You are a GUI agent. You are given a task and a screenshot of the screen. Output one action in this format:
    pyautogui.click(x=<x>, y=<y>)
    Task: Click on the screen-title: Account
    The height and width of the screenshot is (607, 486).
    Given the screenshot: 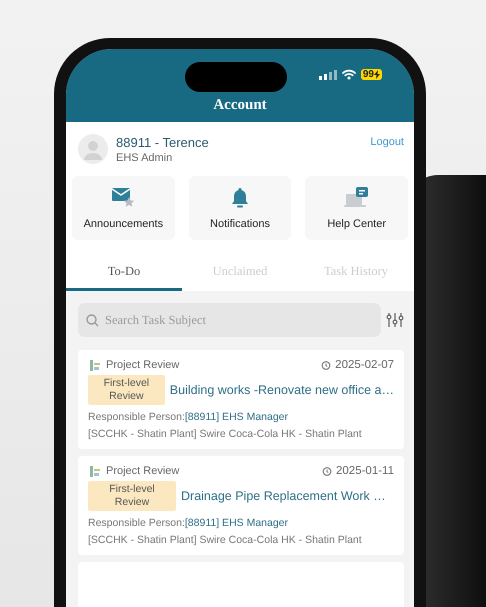 What is the action you would take?
    pyautogui.click(x=240, y=105)
    